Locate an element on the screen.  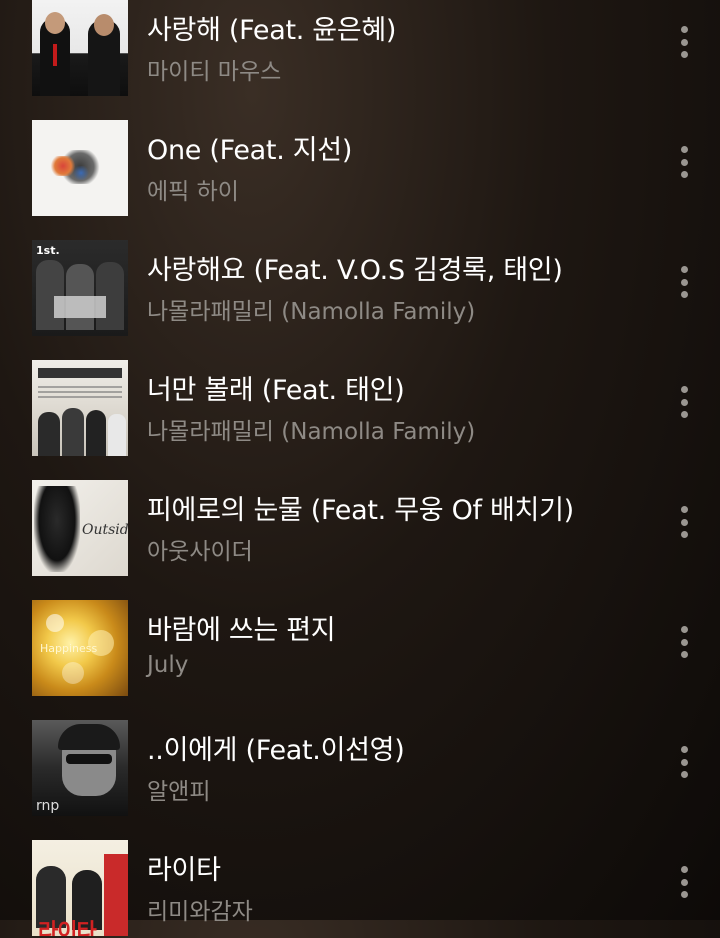
track-artist: 마이티 마우스 is located at coordinates (214, 72).